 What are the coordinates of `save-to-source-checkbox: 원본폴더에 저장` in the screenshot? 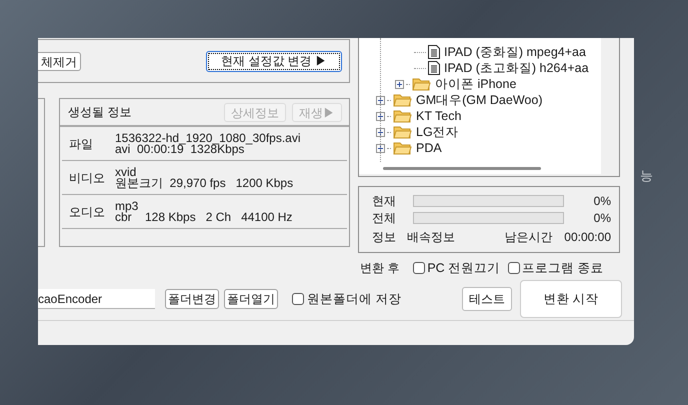 It's located at (347, 299).